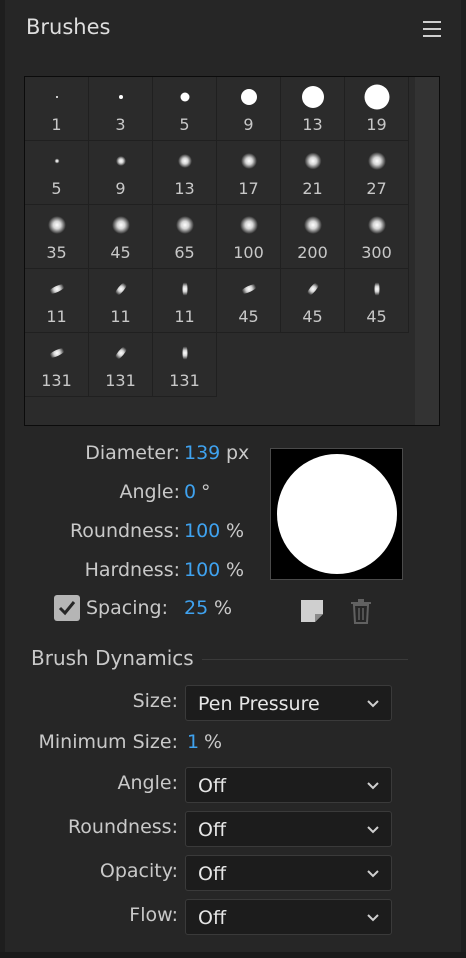 Image resolution: width=466 pixels, height=958 pixels. What do you see at coordinates (249, 237) in the screenshot?
I see `brush-tip-cell: 100` at bounding box center [249, 237].